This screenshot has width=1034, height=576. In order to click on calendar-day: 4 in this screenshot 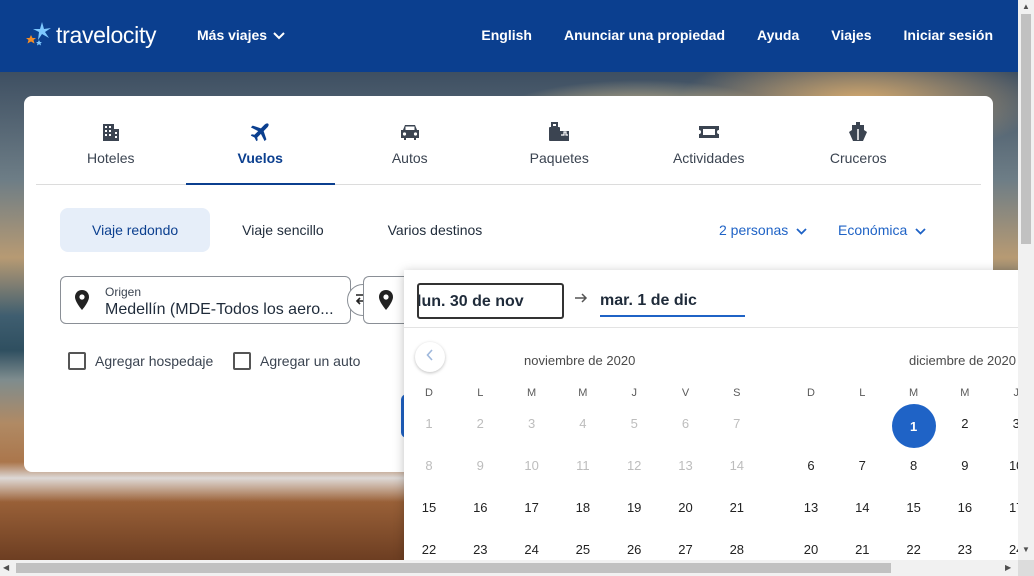, I will do `click(583, 423)`.